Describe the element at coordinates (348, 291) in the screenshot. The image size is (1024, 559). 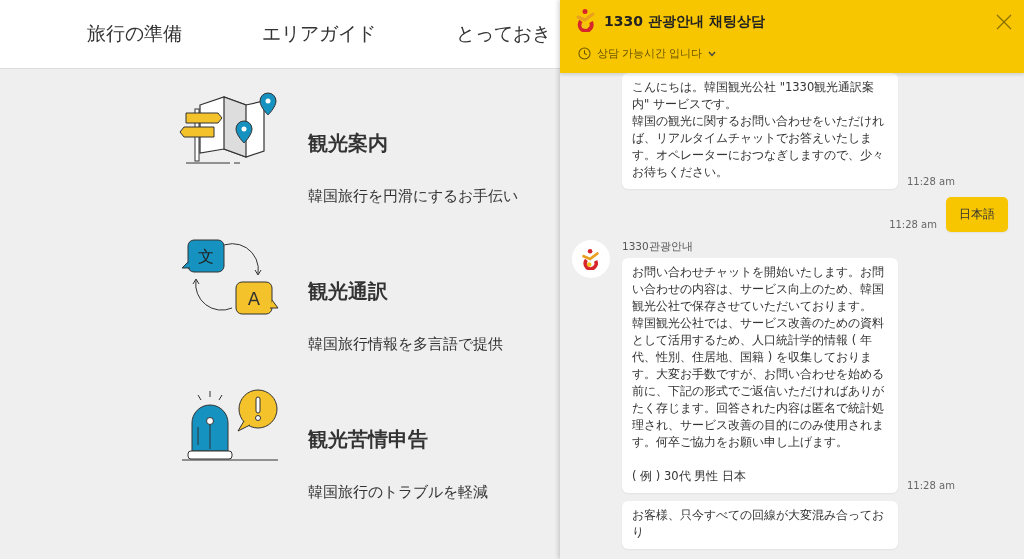
I see `service-title: 観光通訳` at that location.